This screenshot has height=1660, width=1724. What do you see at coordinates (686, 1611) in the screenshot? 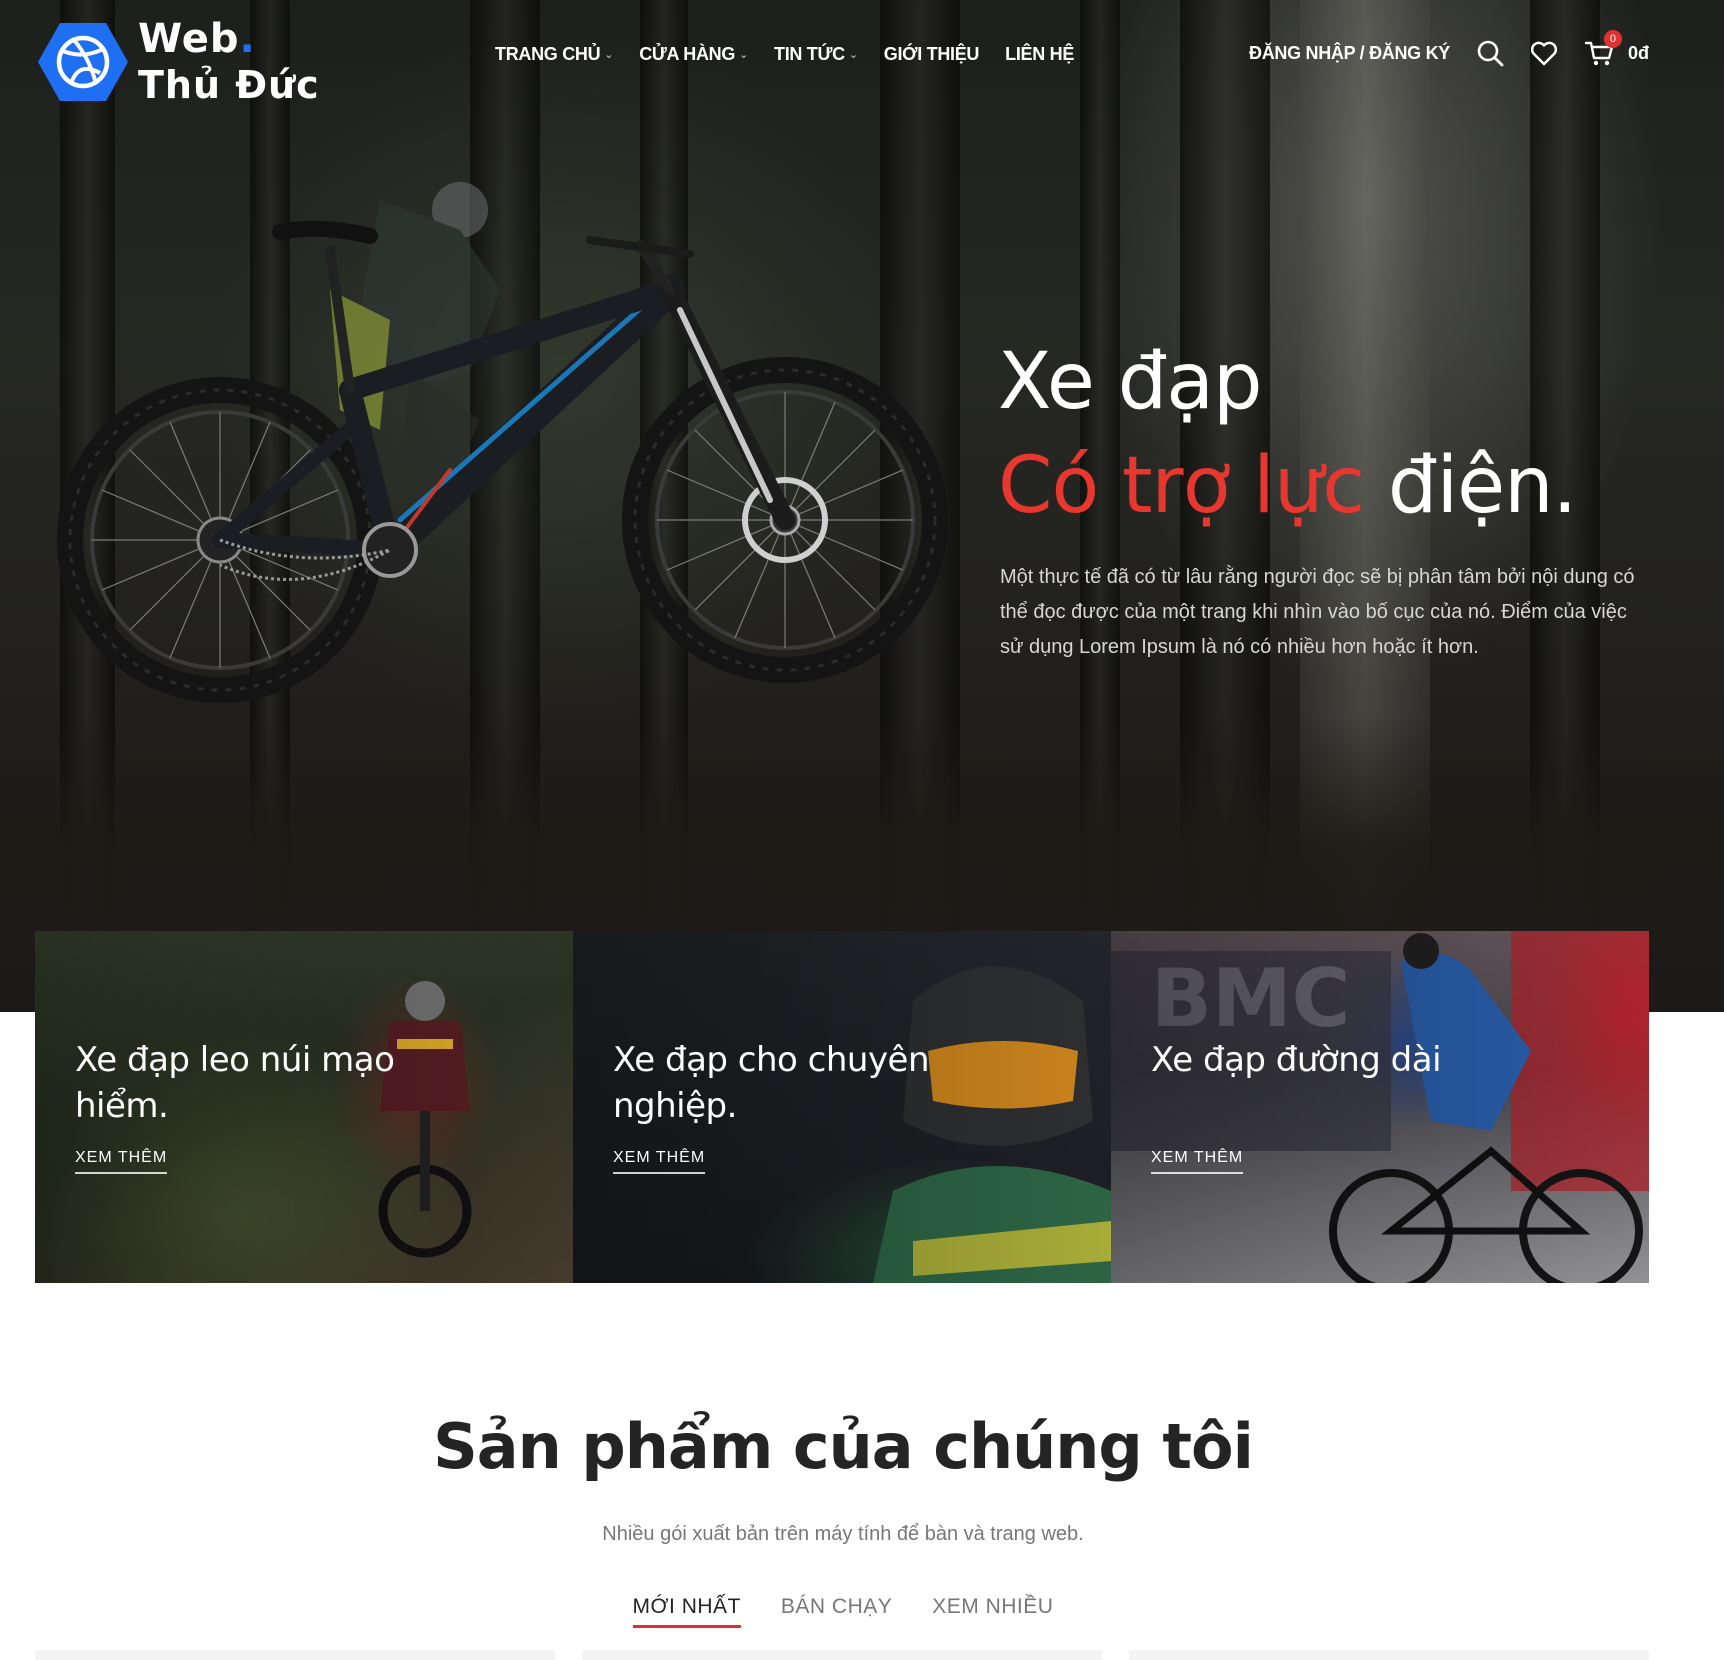
I see `tab-newest: MỚI NHẤT` at bounding box center [686, 1611].